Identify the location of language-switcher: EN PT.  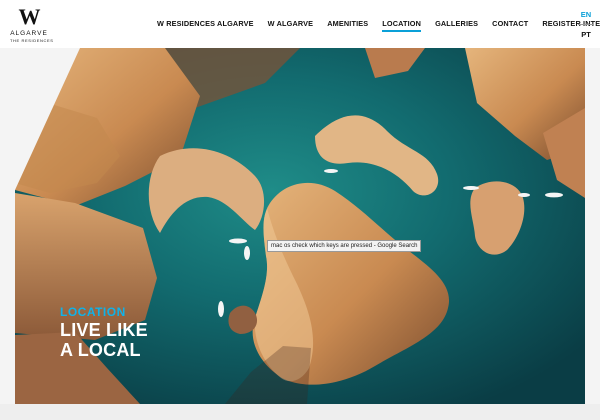
(586, 24).